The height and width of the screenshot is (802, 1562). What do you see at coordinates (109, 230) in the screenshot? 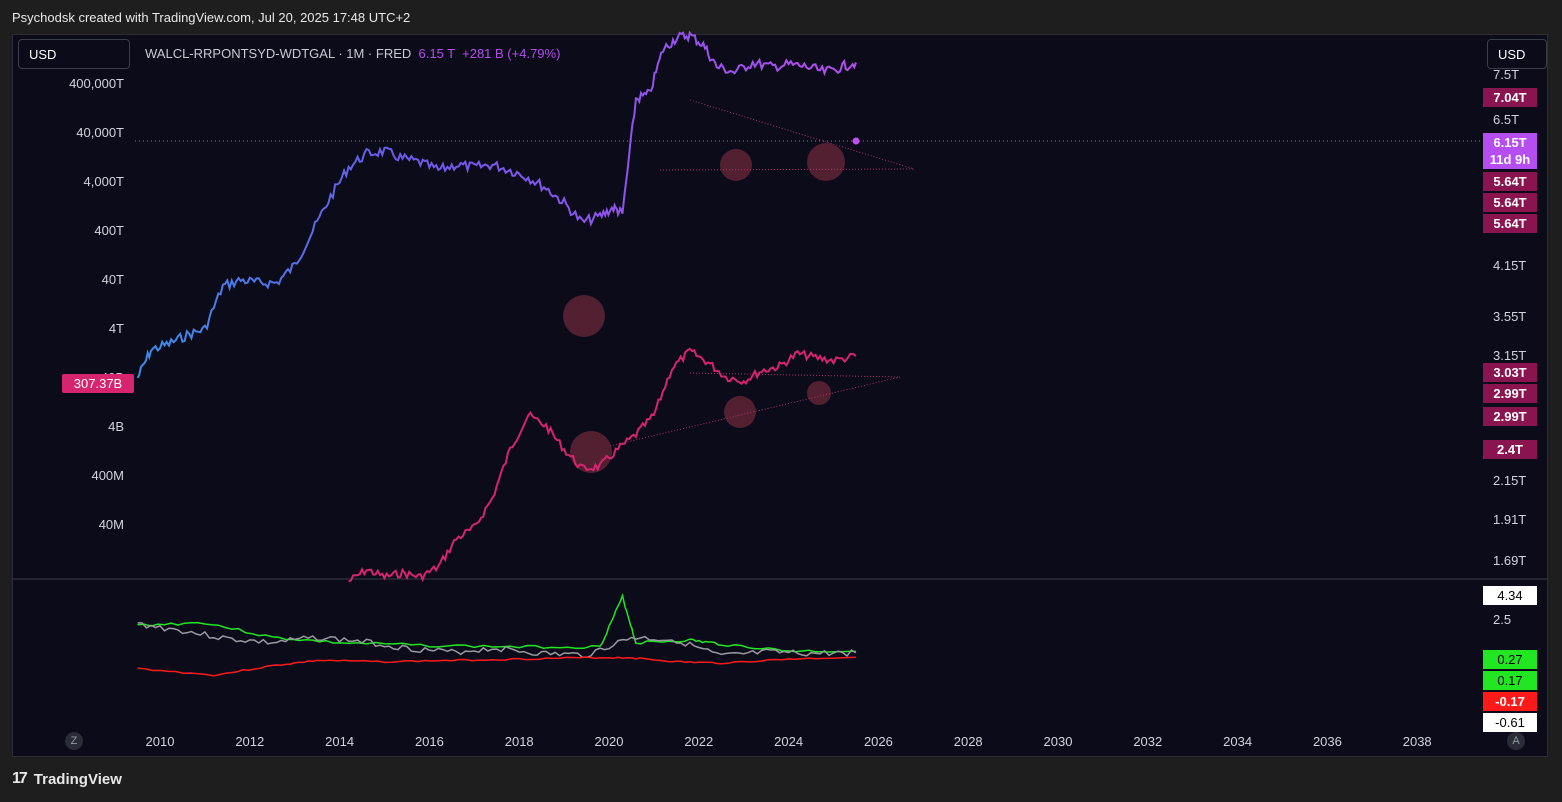
I see `left-axis-label: 400T` at bounding box center [109, 230].